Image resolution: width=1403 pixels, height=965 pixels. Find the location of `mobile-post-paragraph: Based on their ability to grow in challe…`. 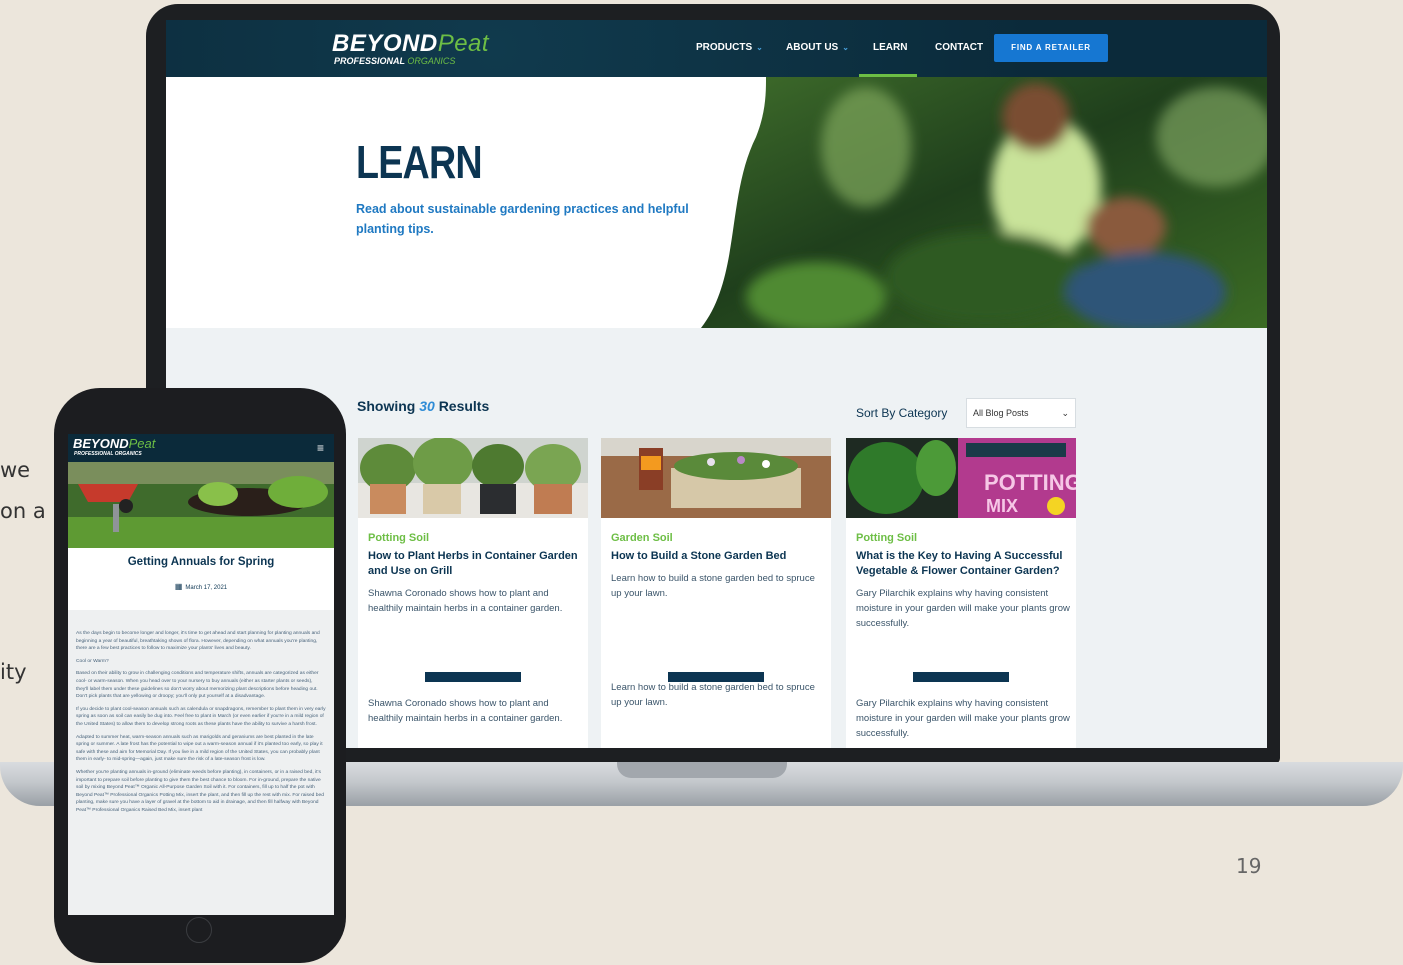

mobile-post-paragraph: Based on their ability to grow in challe… is located at coordinates (197, 685).